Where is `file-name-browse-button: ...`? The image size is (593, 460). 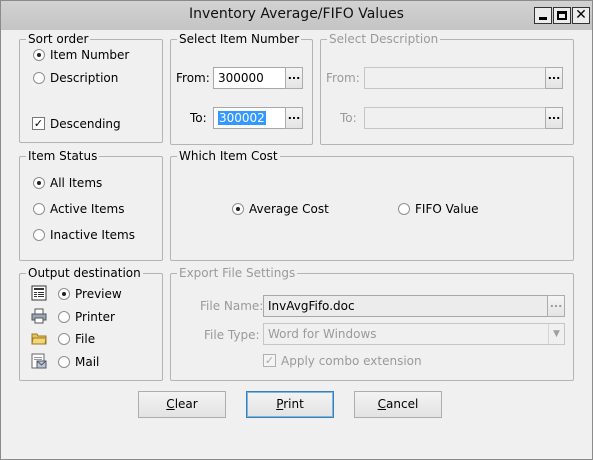 file-name-browse-button: ... is located at coordinates (556, 306).